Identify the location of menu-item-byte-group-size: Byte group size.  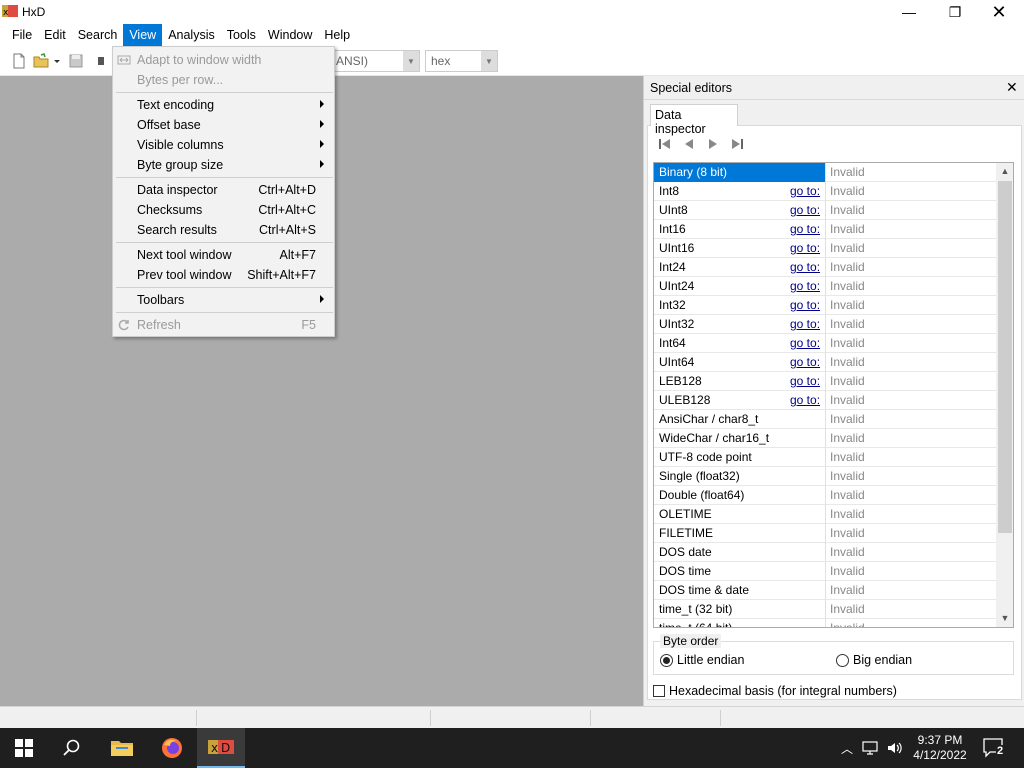
(223, 165).